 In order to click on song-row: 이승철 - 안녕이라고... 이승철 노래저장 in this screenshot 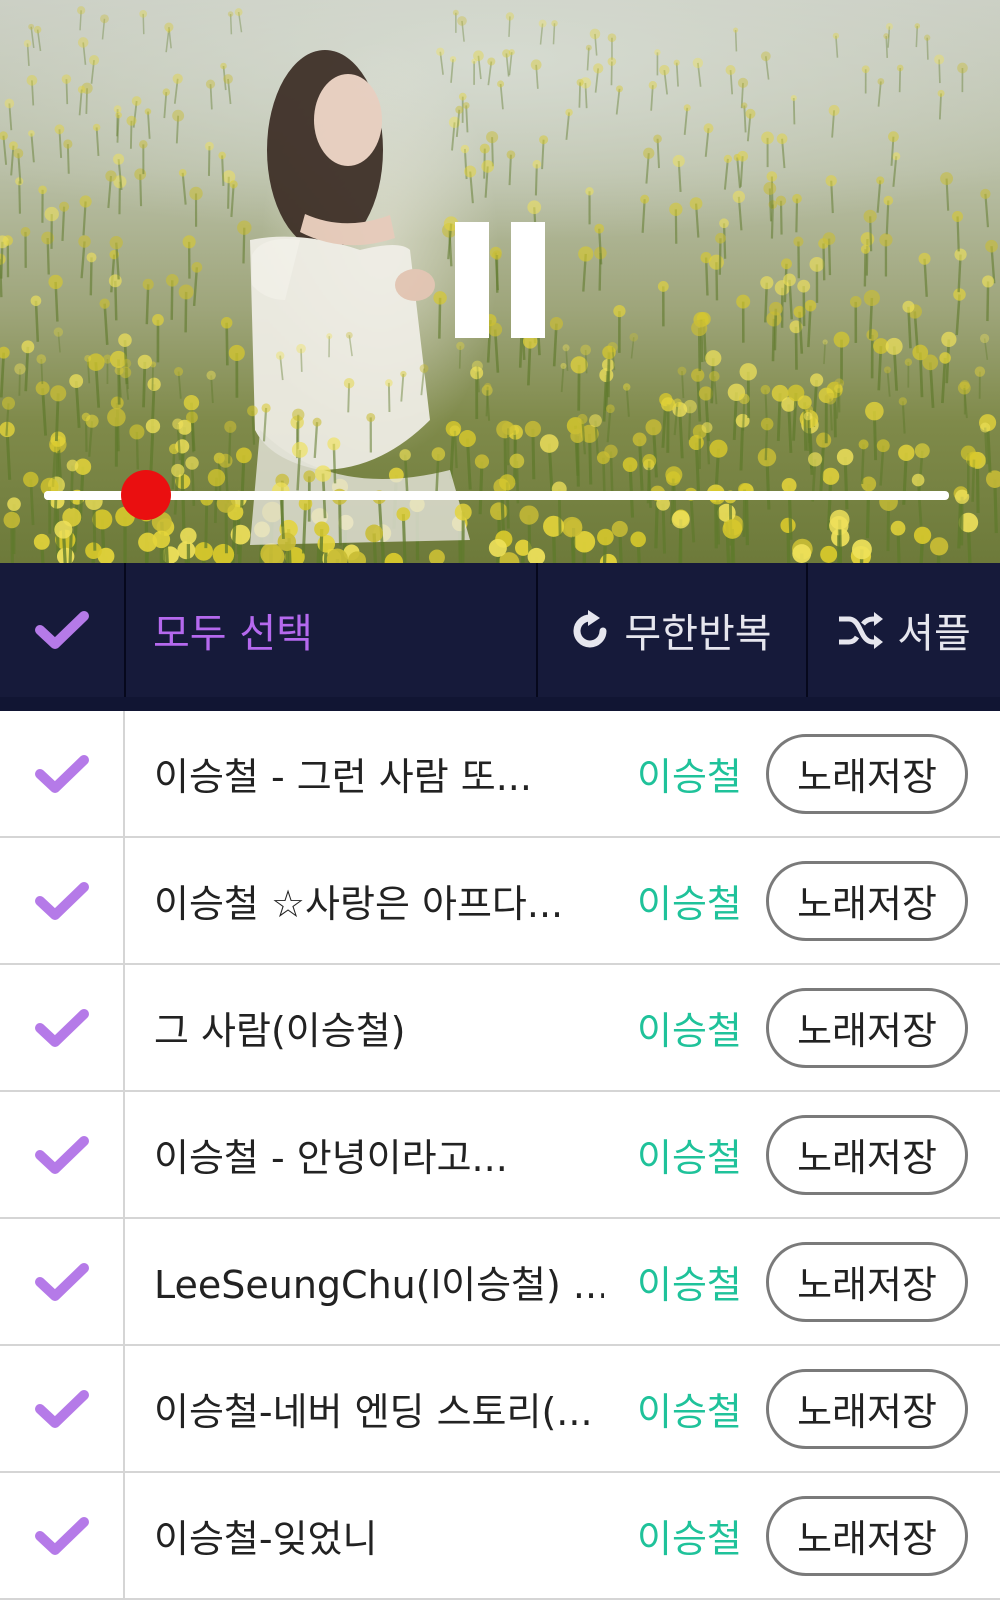, I will do `click(500, 1155)`.